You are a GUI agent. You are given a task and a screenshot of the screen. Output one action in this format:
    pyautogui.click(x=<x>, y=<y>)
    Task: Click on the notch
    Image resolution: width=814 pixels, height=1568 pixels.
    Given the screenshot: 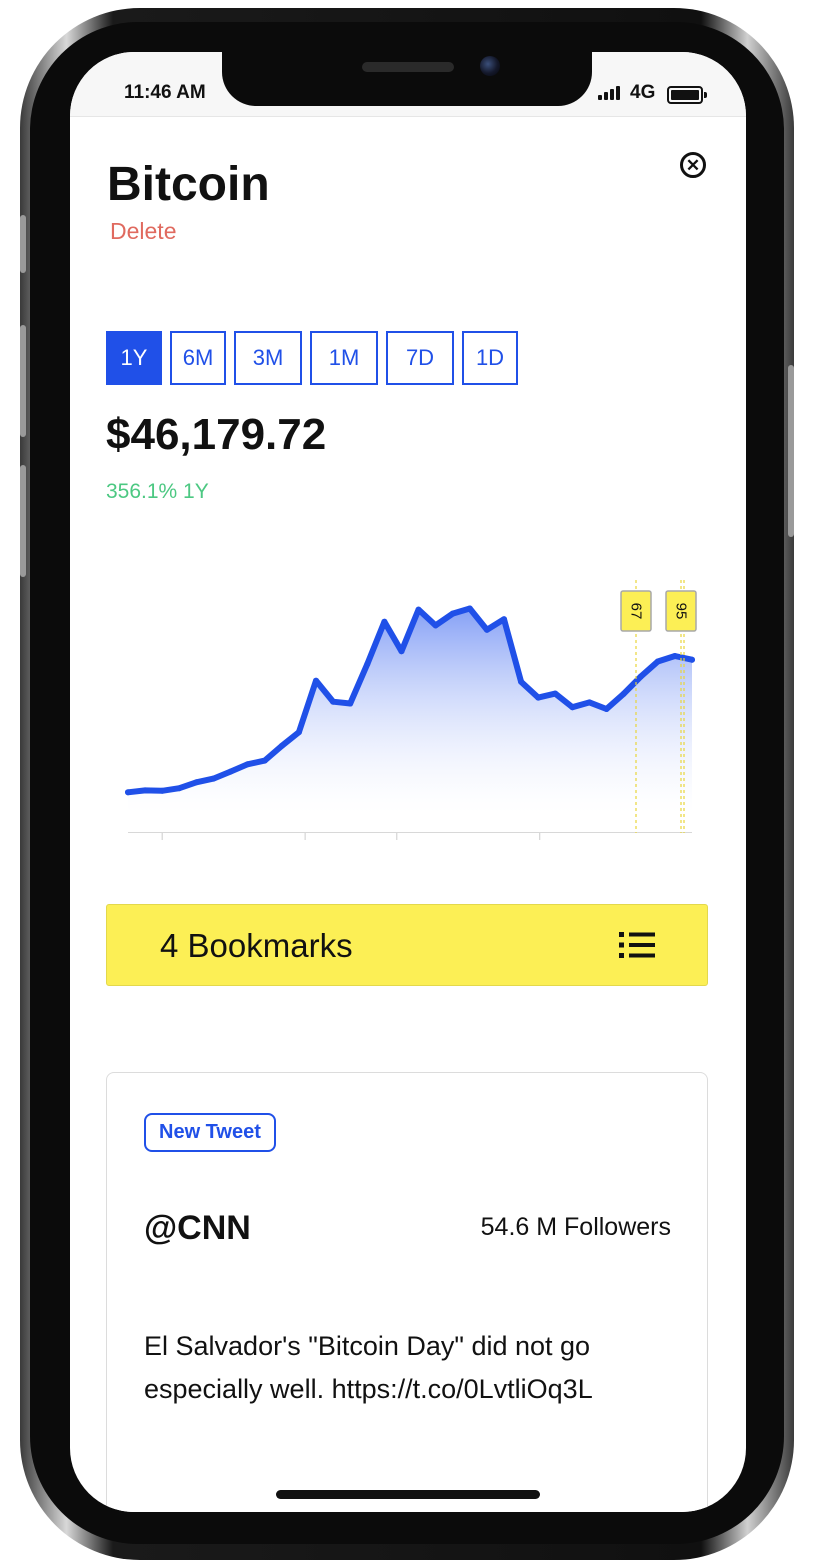 What is the action you would take?
    pyautogui.click(x=407, y=79)
    